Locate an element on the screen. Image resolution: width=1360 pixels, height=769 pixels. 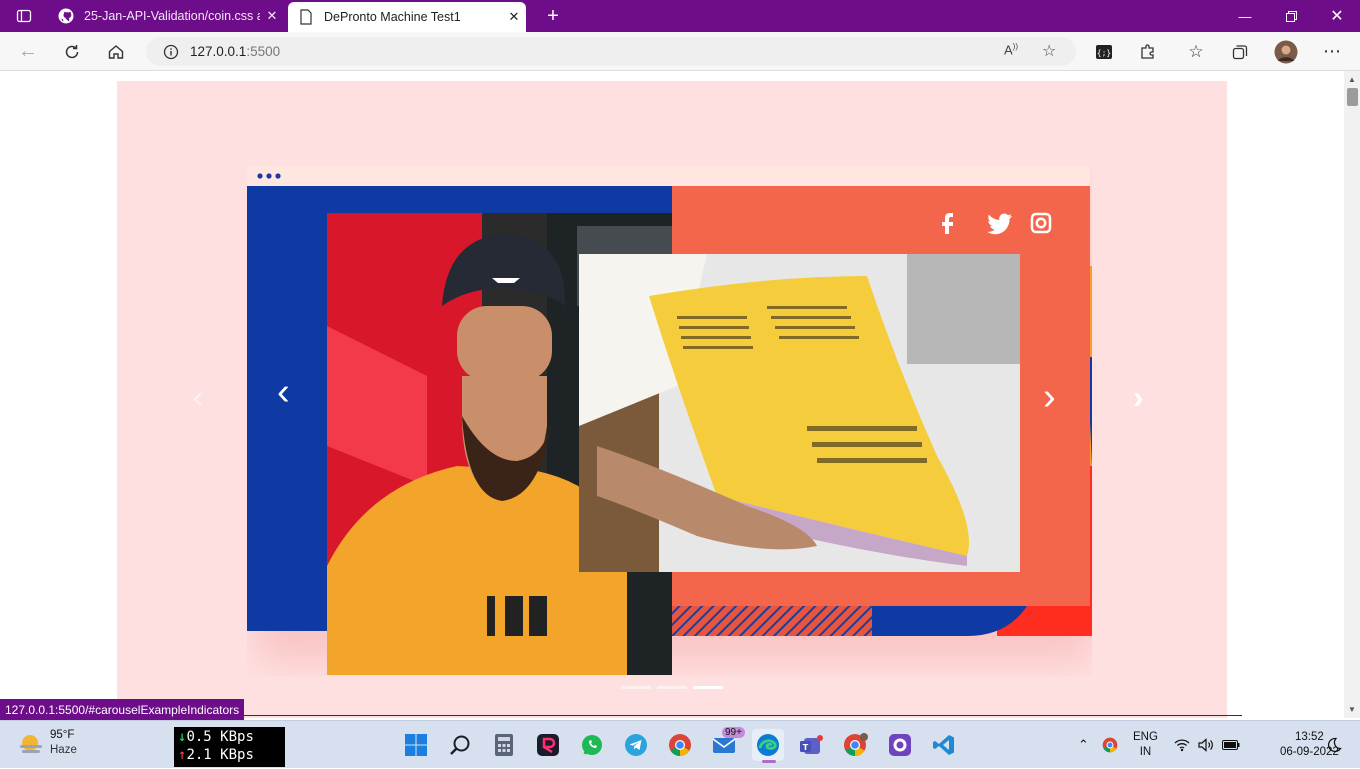
weather-widget: 95°F Haze is located at coordinates (47, 743).